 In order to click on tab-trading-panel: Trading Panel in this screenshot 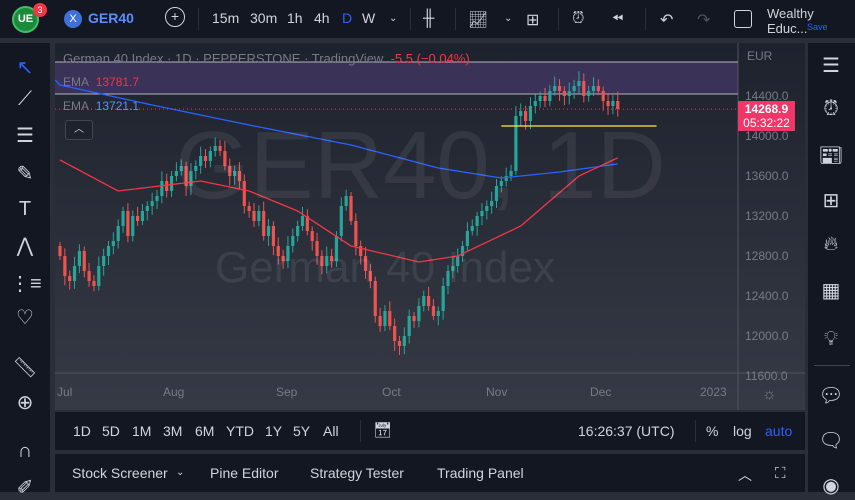, I will do `click(480, 473)`.